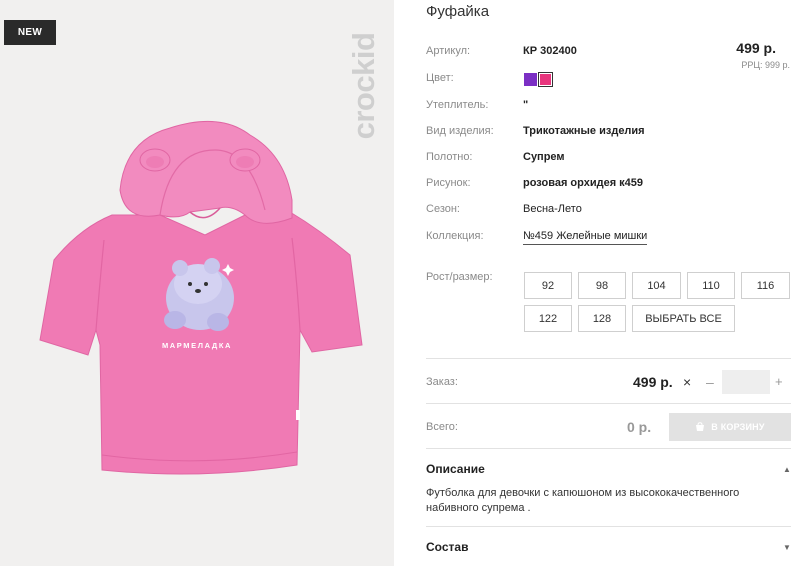  Describe the element at coordinates (687, 382) in the screenshot. I see `remove-icon: ×` at that location.